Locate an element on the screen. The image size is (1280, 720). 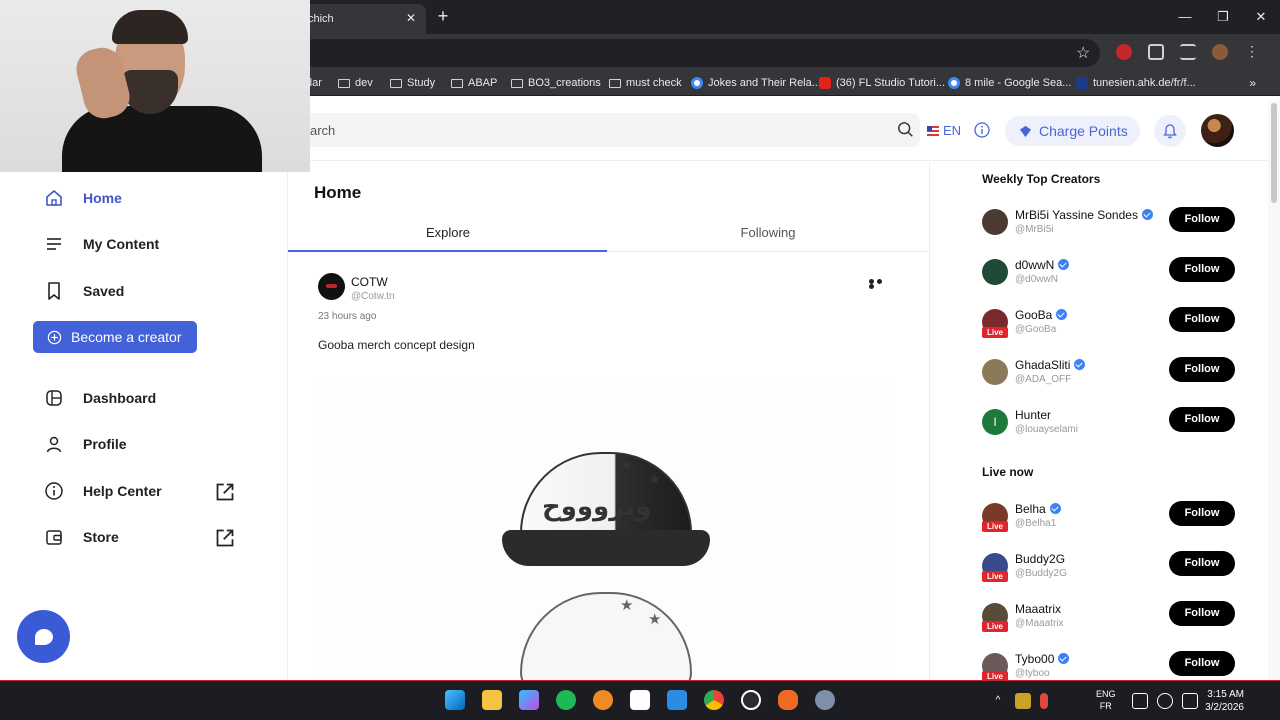
sidebar-item-dashboard: Dashboard is located at coordinates (144, 398).